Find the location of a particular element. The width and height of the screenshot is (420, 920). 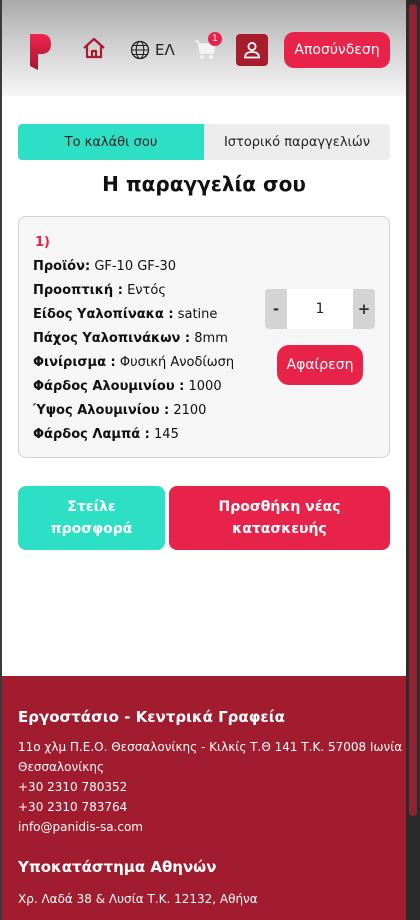

cart-button: 1 is located at coordinates (208, 47).